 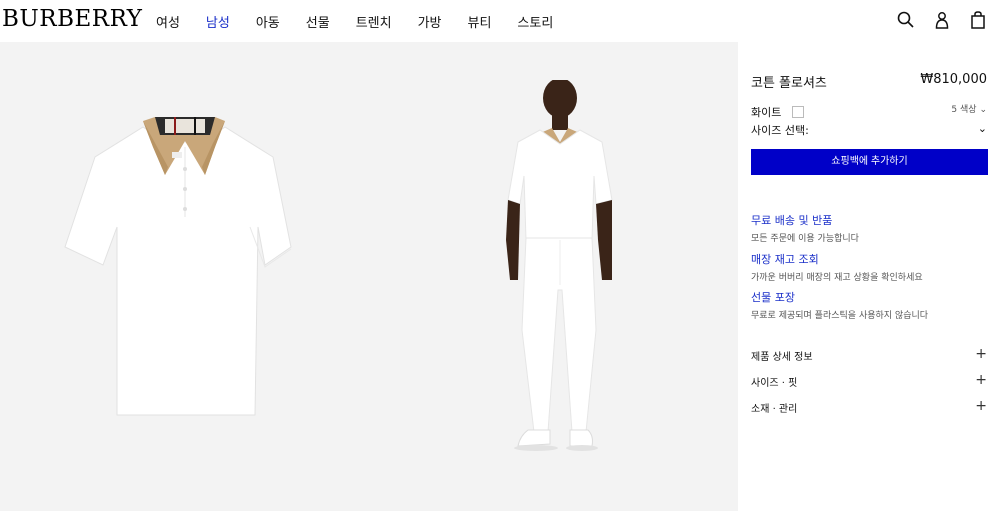 What do you see at coordinates (766, 112) in the screenshot?
I see `color-name: 화이트` at bounding box center [766, 112].